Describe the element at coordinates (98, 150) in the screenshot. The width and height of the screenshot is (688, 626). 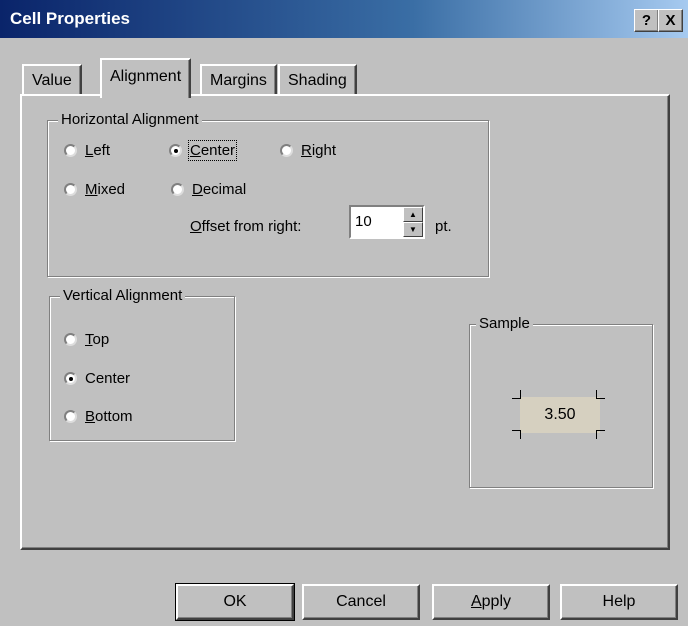
I see `radio-left-label: Left` at that location.